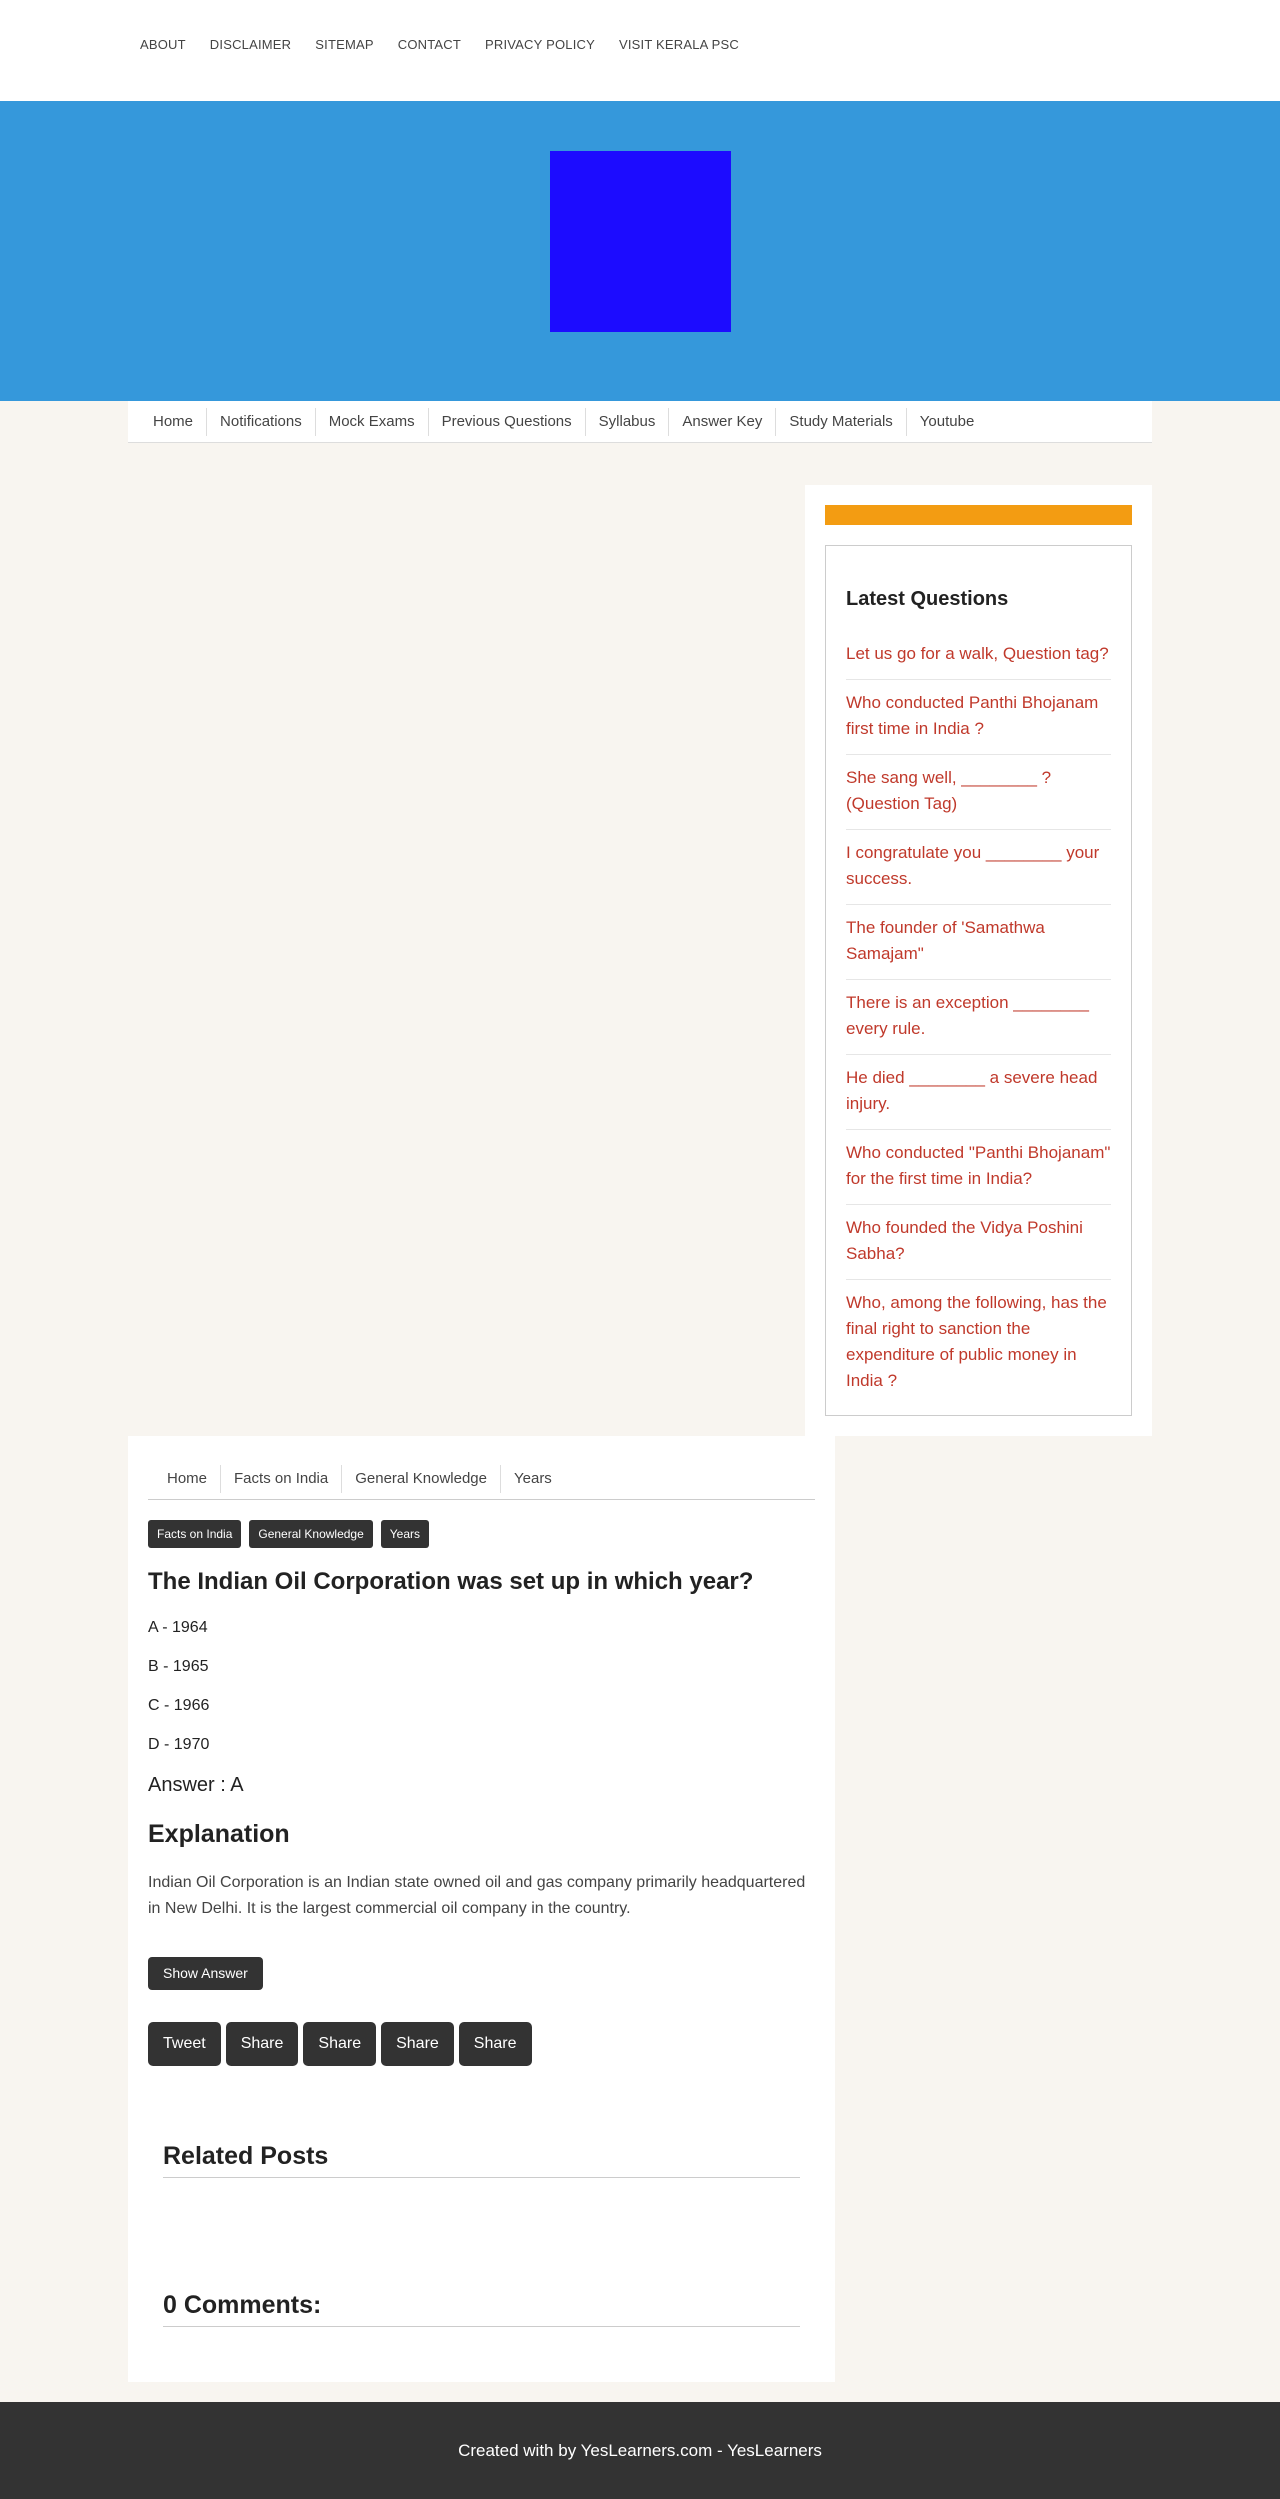  What do you see at coordinates (188, 1478) in the screenshot?
I see `breadcrumb-home: Home` at bounding box center [188, 1478].